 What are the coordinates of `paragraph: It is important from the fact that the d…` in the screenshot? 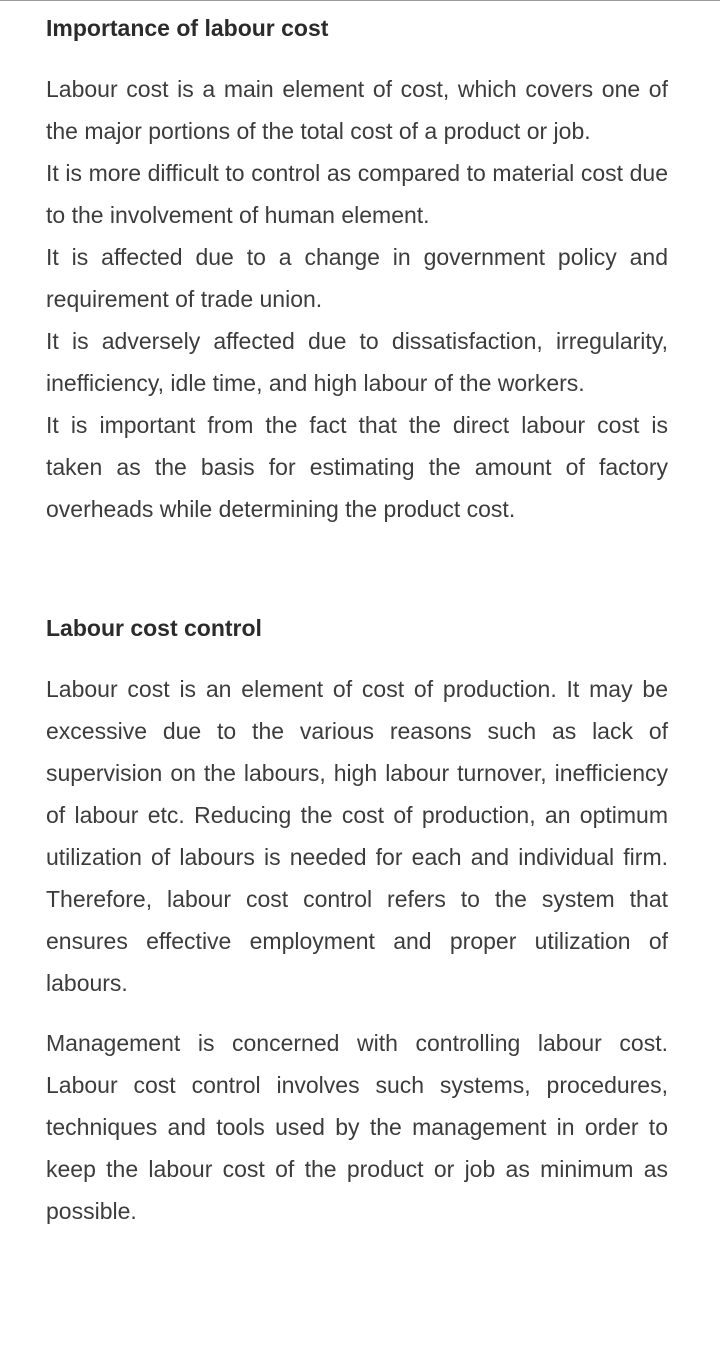 It's located at (357, 467).